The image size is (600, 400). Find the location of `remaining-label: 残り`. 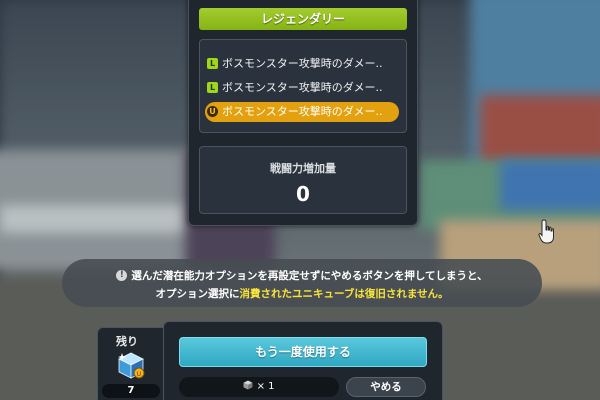

remaining-label: 残り is located at coordinates (127, 341).